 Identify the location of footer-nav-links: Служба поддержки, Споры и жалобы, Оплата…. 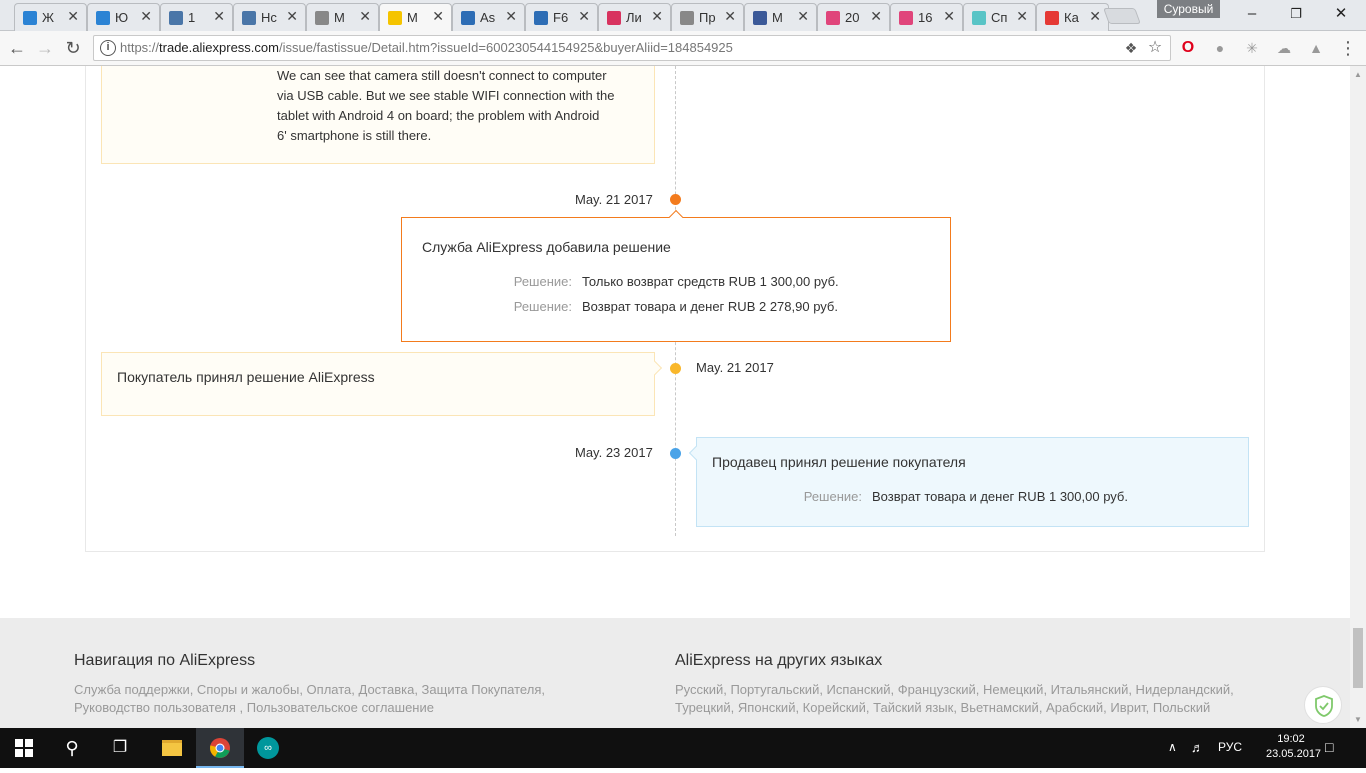
(309, 699).